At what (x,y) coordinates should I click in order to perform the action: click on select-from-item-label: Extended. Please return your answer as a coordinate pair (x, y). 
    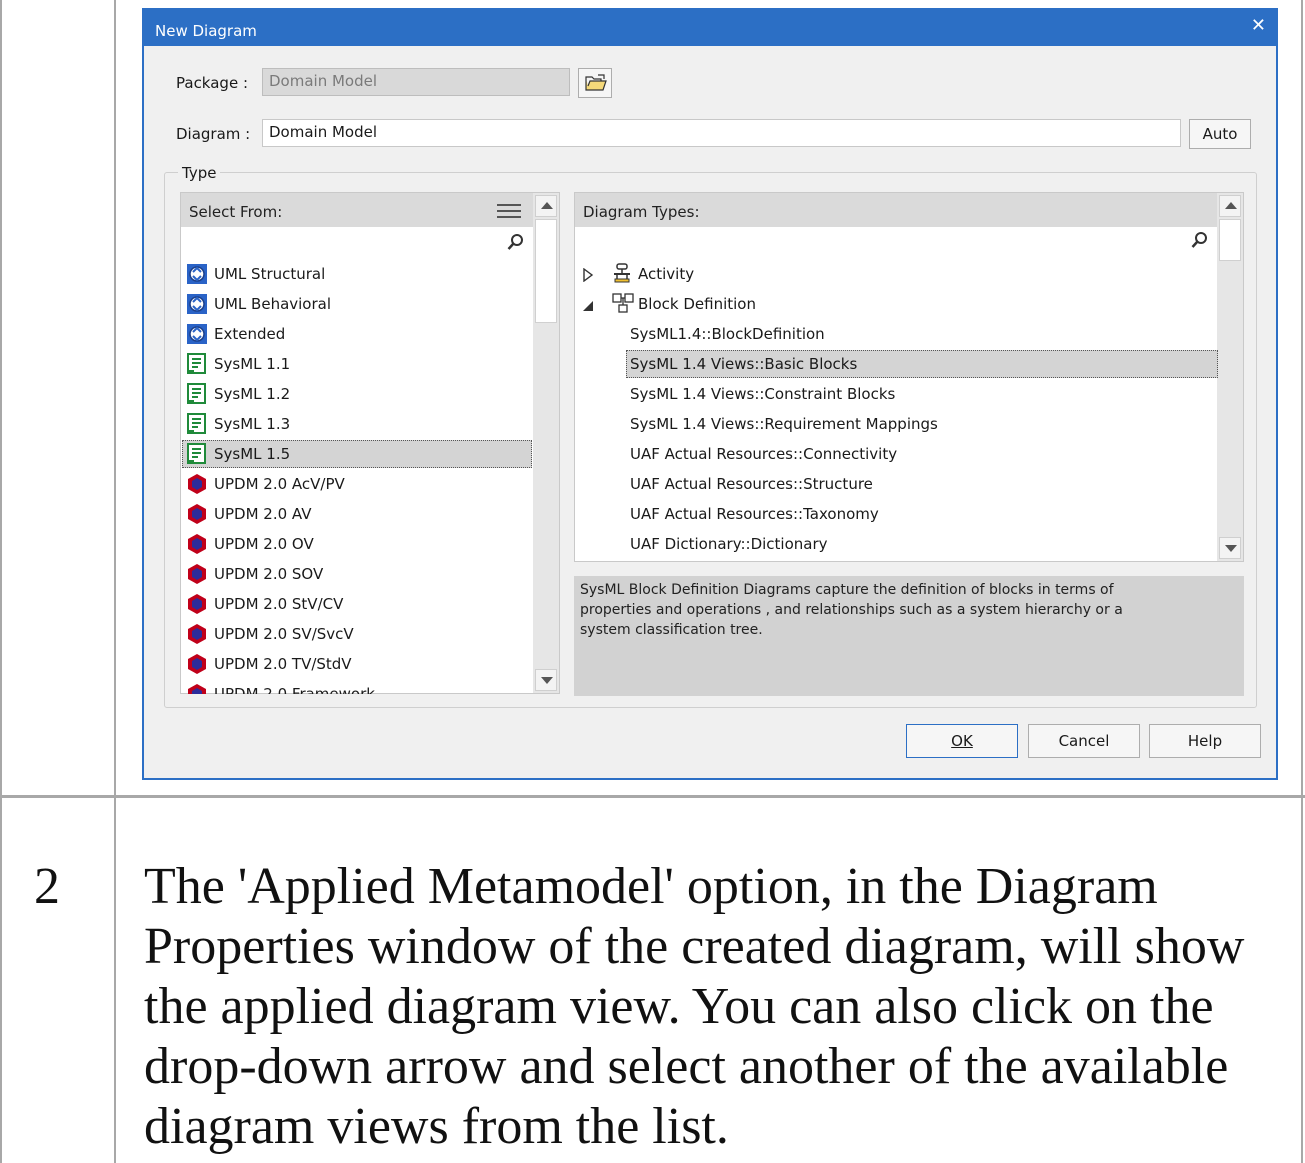
    Looking at the image, I should click on (250, 334).